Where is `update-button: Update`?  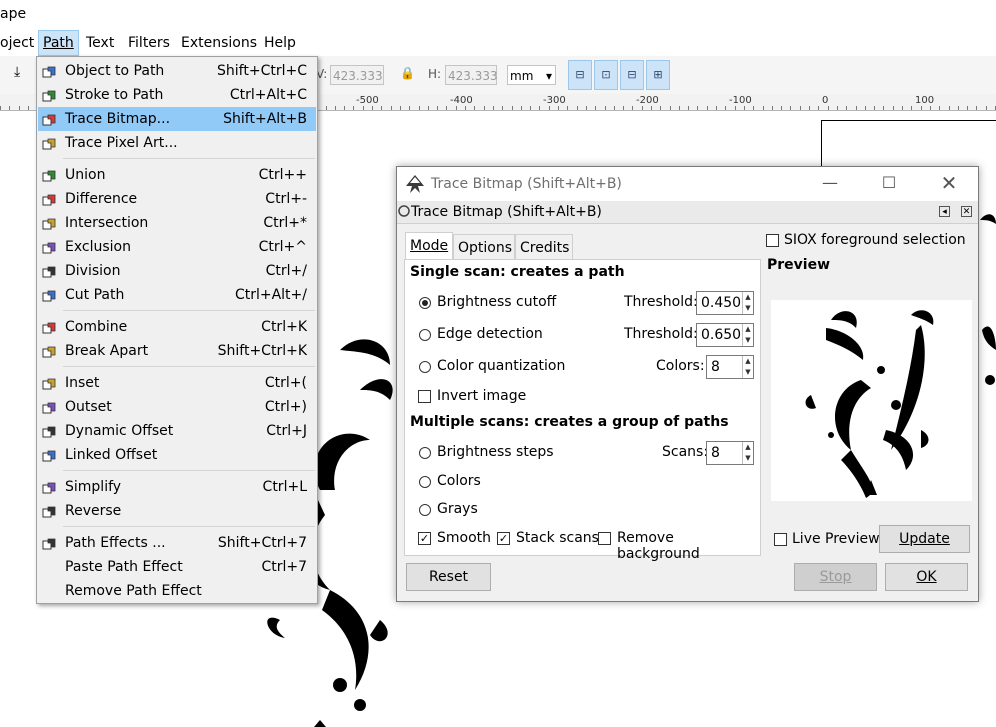
update-button: Update is located at coordinates (924, 539).